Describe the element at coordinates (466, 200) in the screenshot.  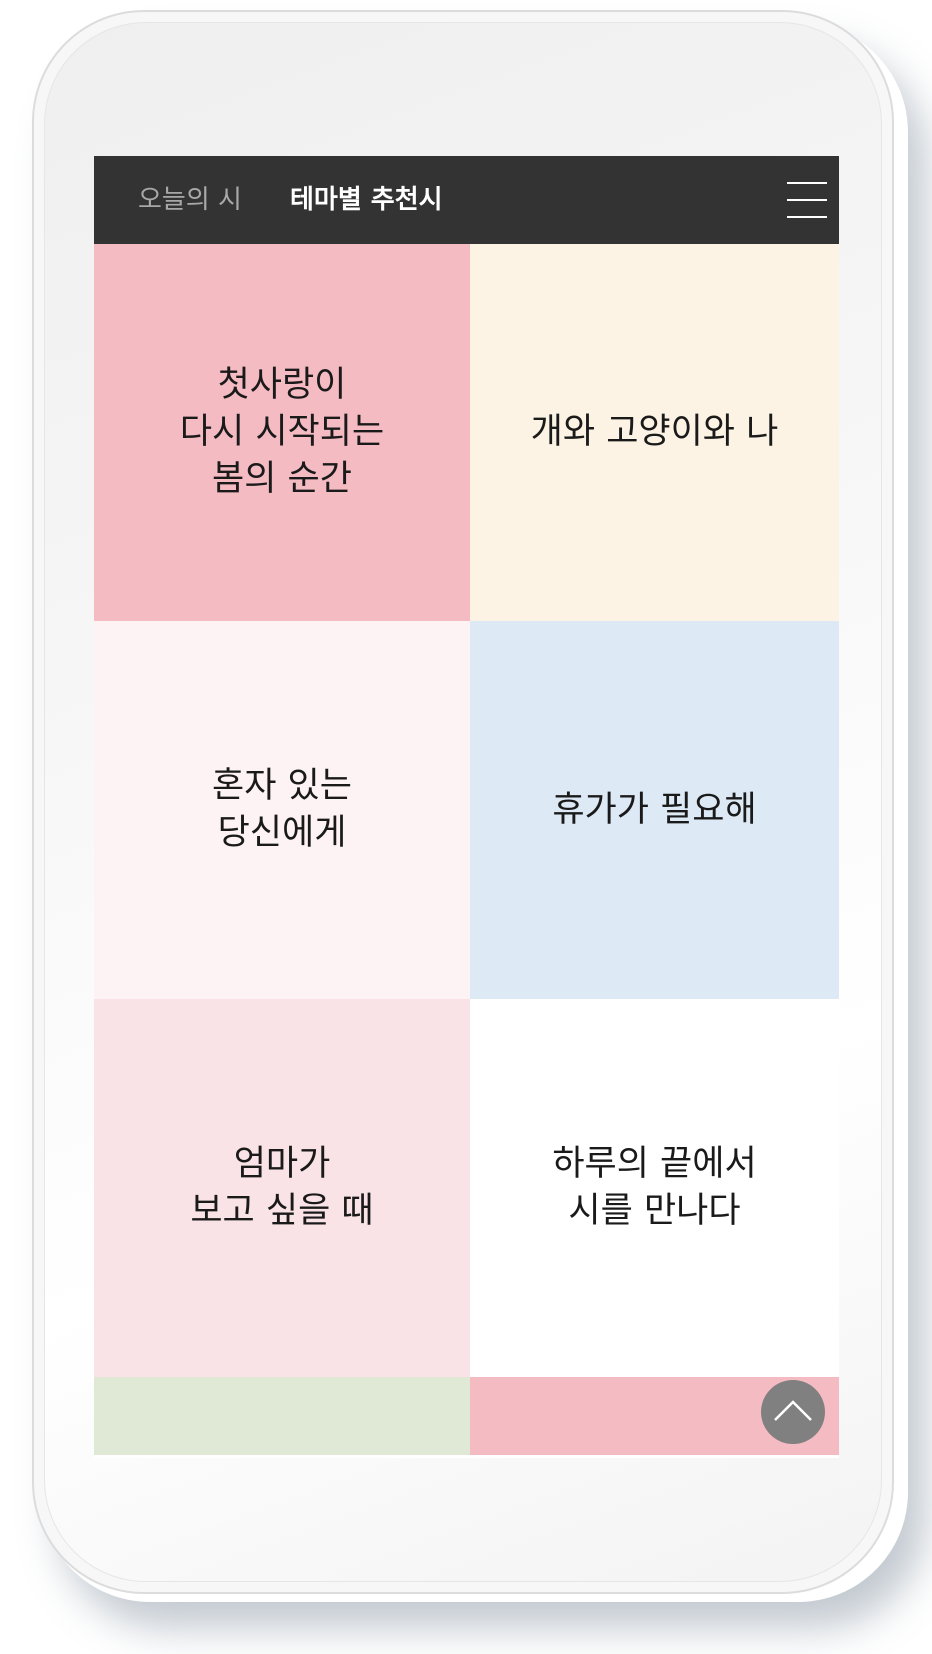
I see `top-navbar: 오늘의 시 테마별 추천시` at that location.